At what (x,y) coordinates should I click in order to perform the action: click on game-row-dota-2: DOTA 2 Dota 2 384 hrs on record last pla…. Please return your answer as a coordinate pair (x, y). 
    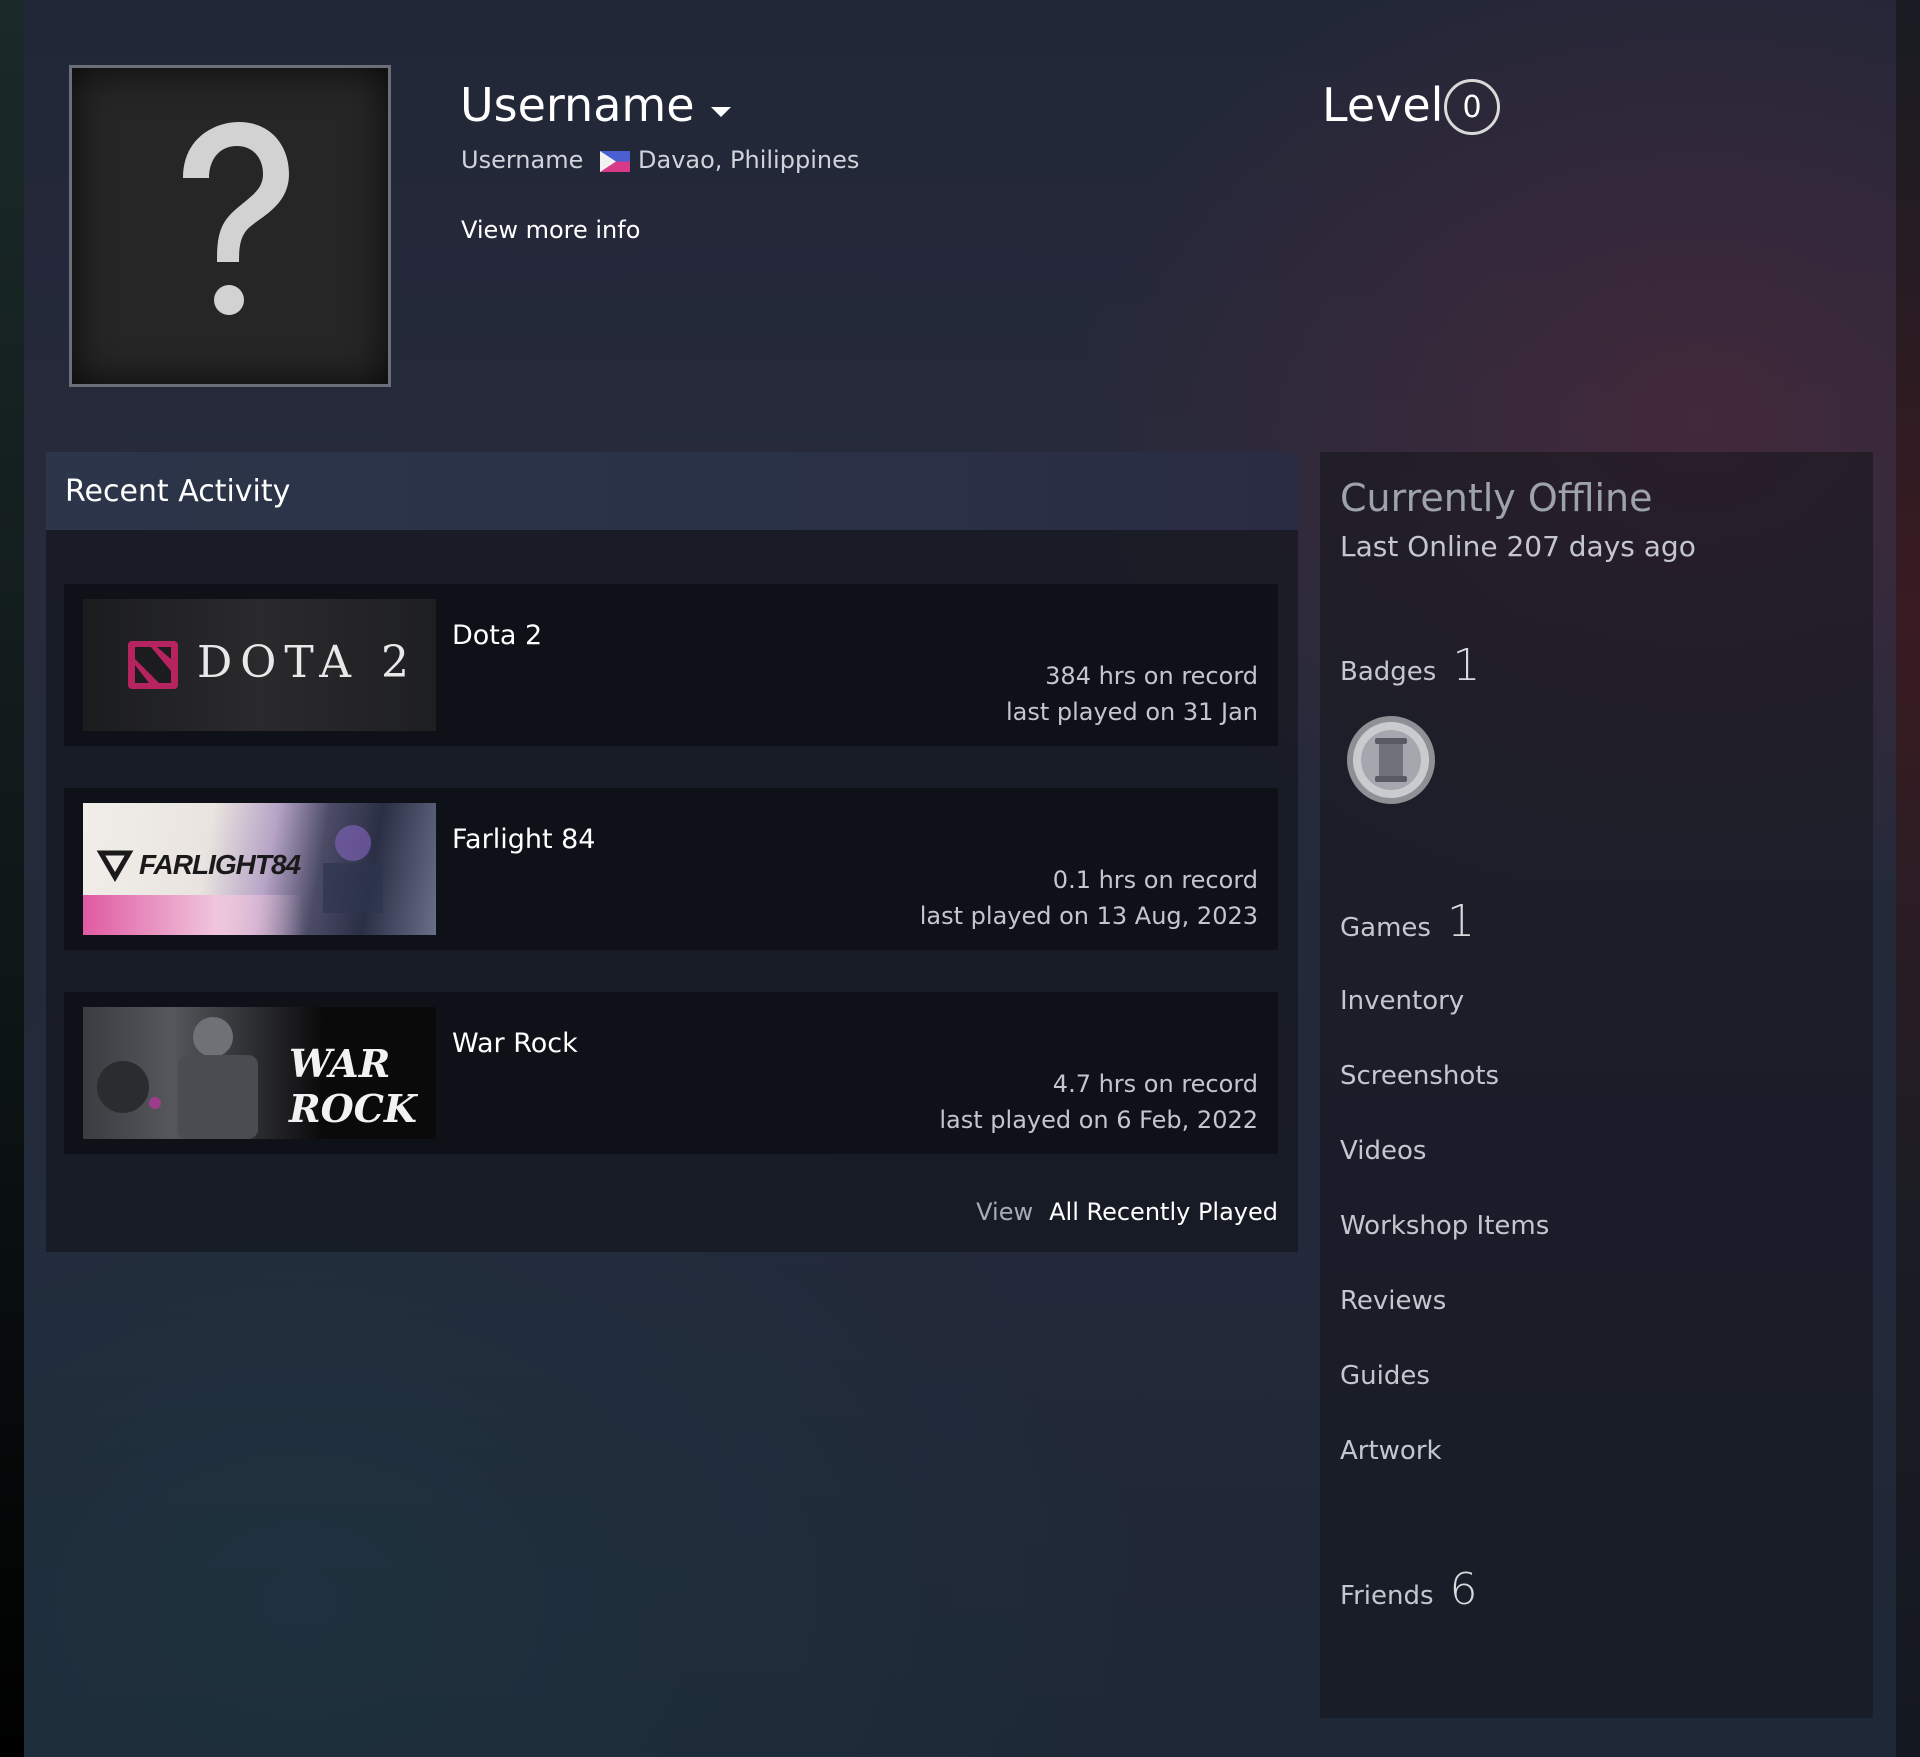
    Looking at the image, I should click on (671, 665).